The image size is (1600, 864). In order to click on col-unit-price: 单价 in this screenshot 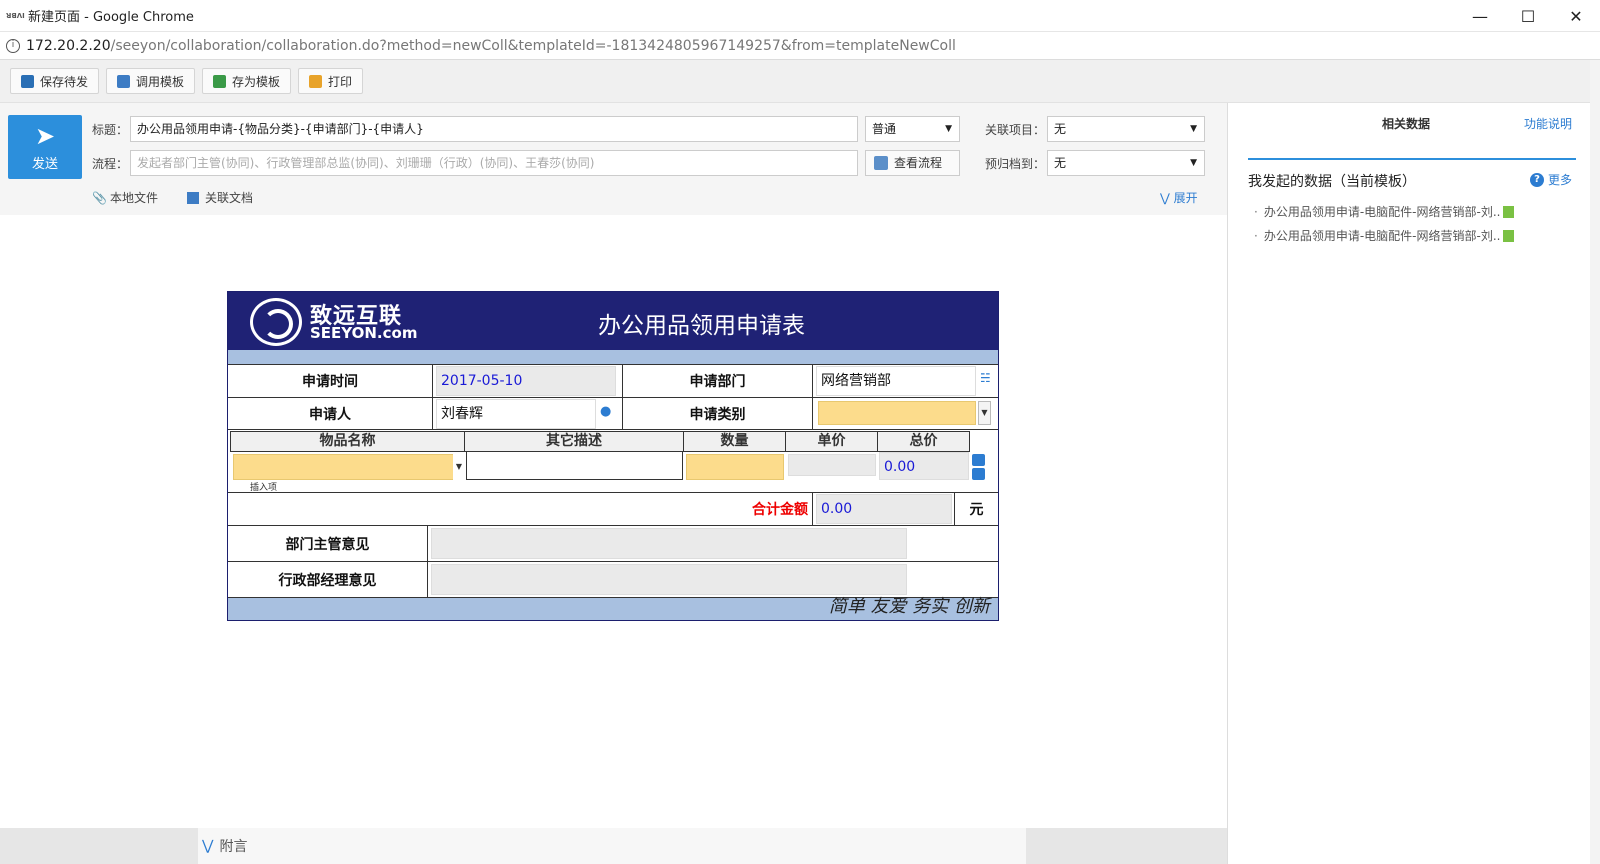, I will do `click(831, 441)`.